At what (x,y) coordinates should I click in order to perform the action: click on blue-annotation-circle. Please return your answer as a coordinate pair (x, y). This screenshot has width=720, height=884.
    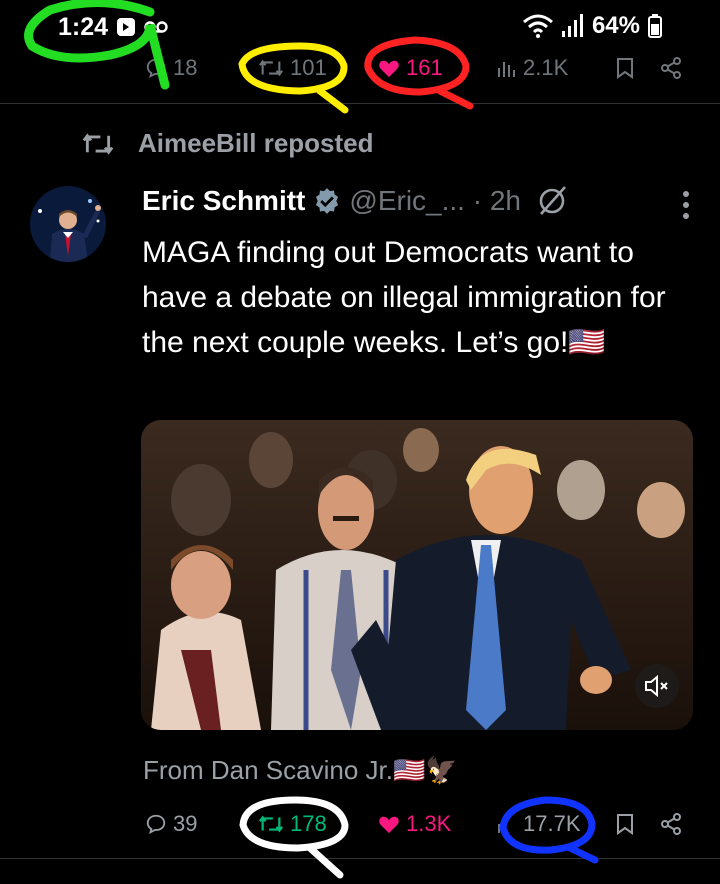
    Looking at the image, I should click on (549, 830).